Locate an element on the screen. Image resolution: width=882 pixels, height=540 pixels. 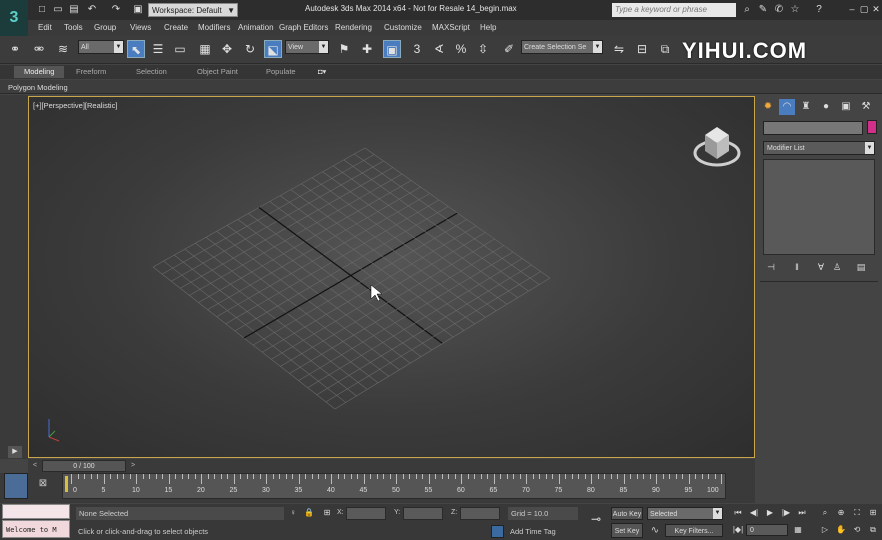
rotate-icon: ↻ is located at coordinates (250, 49).